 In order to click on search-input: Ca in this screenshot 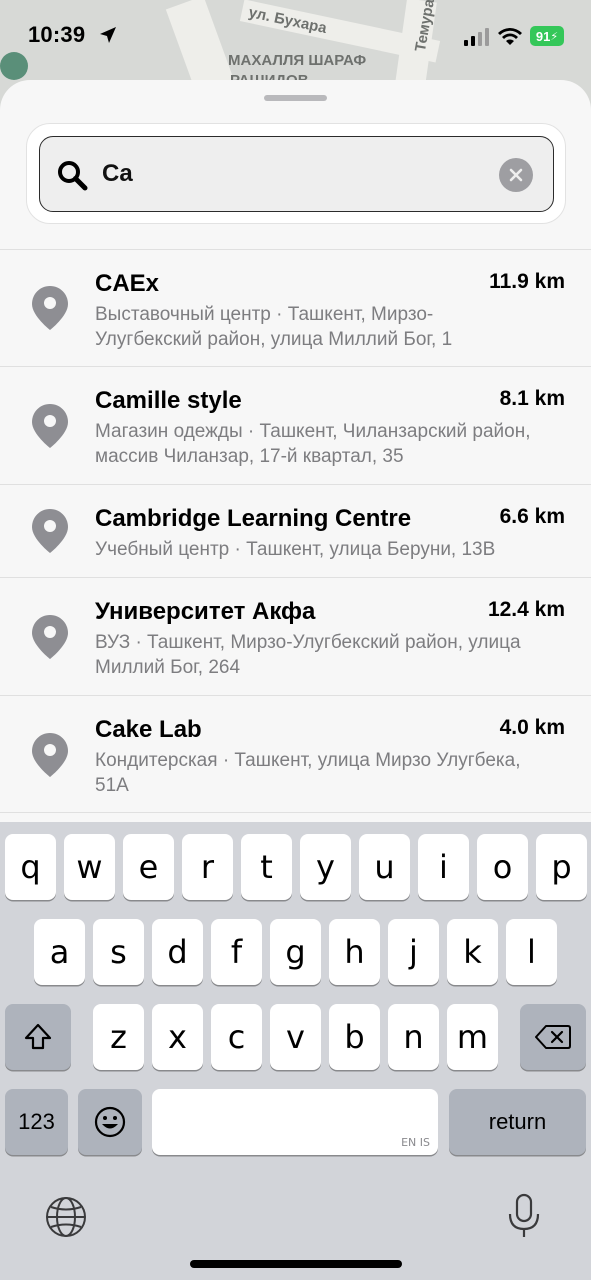, I will do `click(296, 174)`.